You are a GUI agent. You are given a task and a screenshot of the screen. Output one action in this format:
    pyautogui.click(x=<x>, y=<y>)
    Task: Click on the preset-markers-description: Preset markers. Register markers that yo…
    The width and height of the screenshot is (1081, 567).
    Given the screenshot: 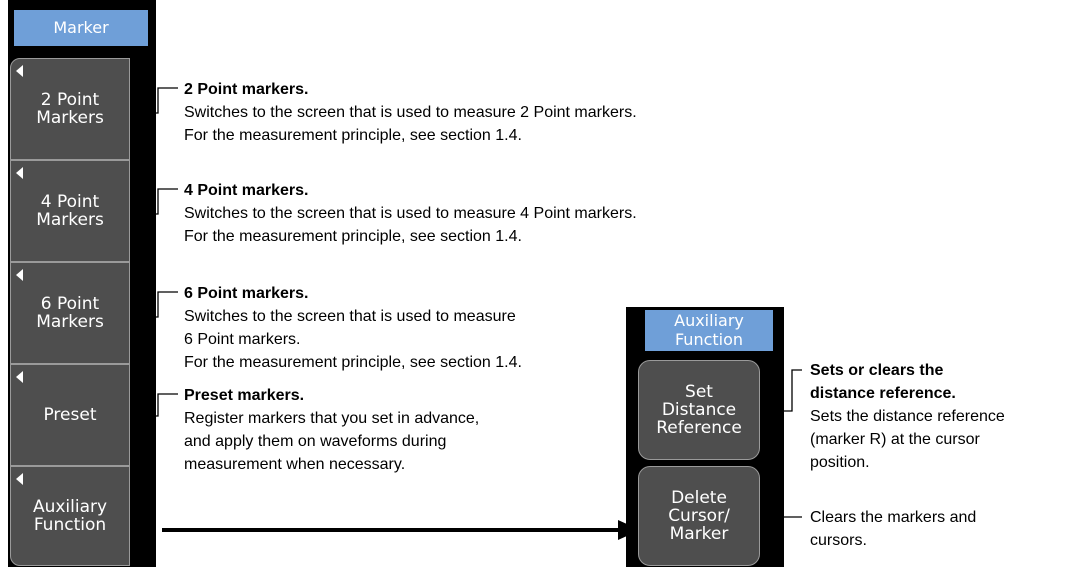 What is the action you would take?
    pyautogui.click(x=331, y=430)
    